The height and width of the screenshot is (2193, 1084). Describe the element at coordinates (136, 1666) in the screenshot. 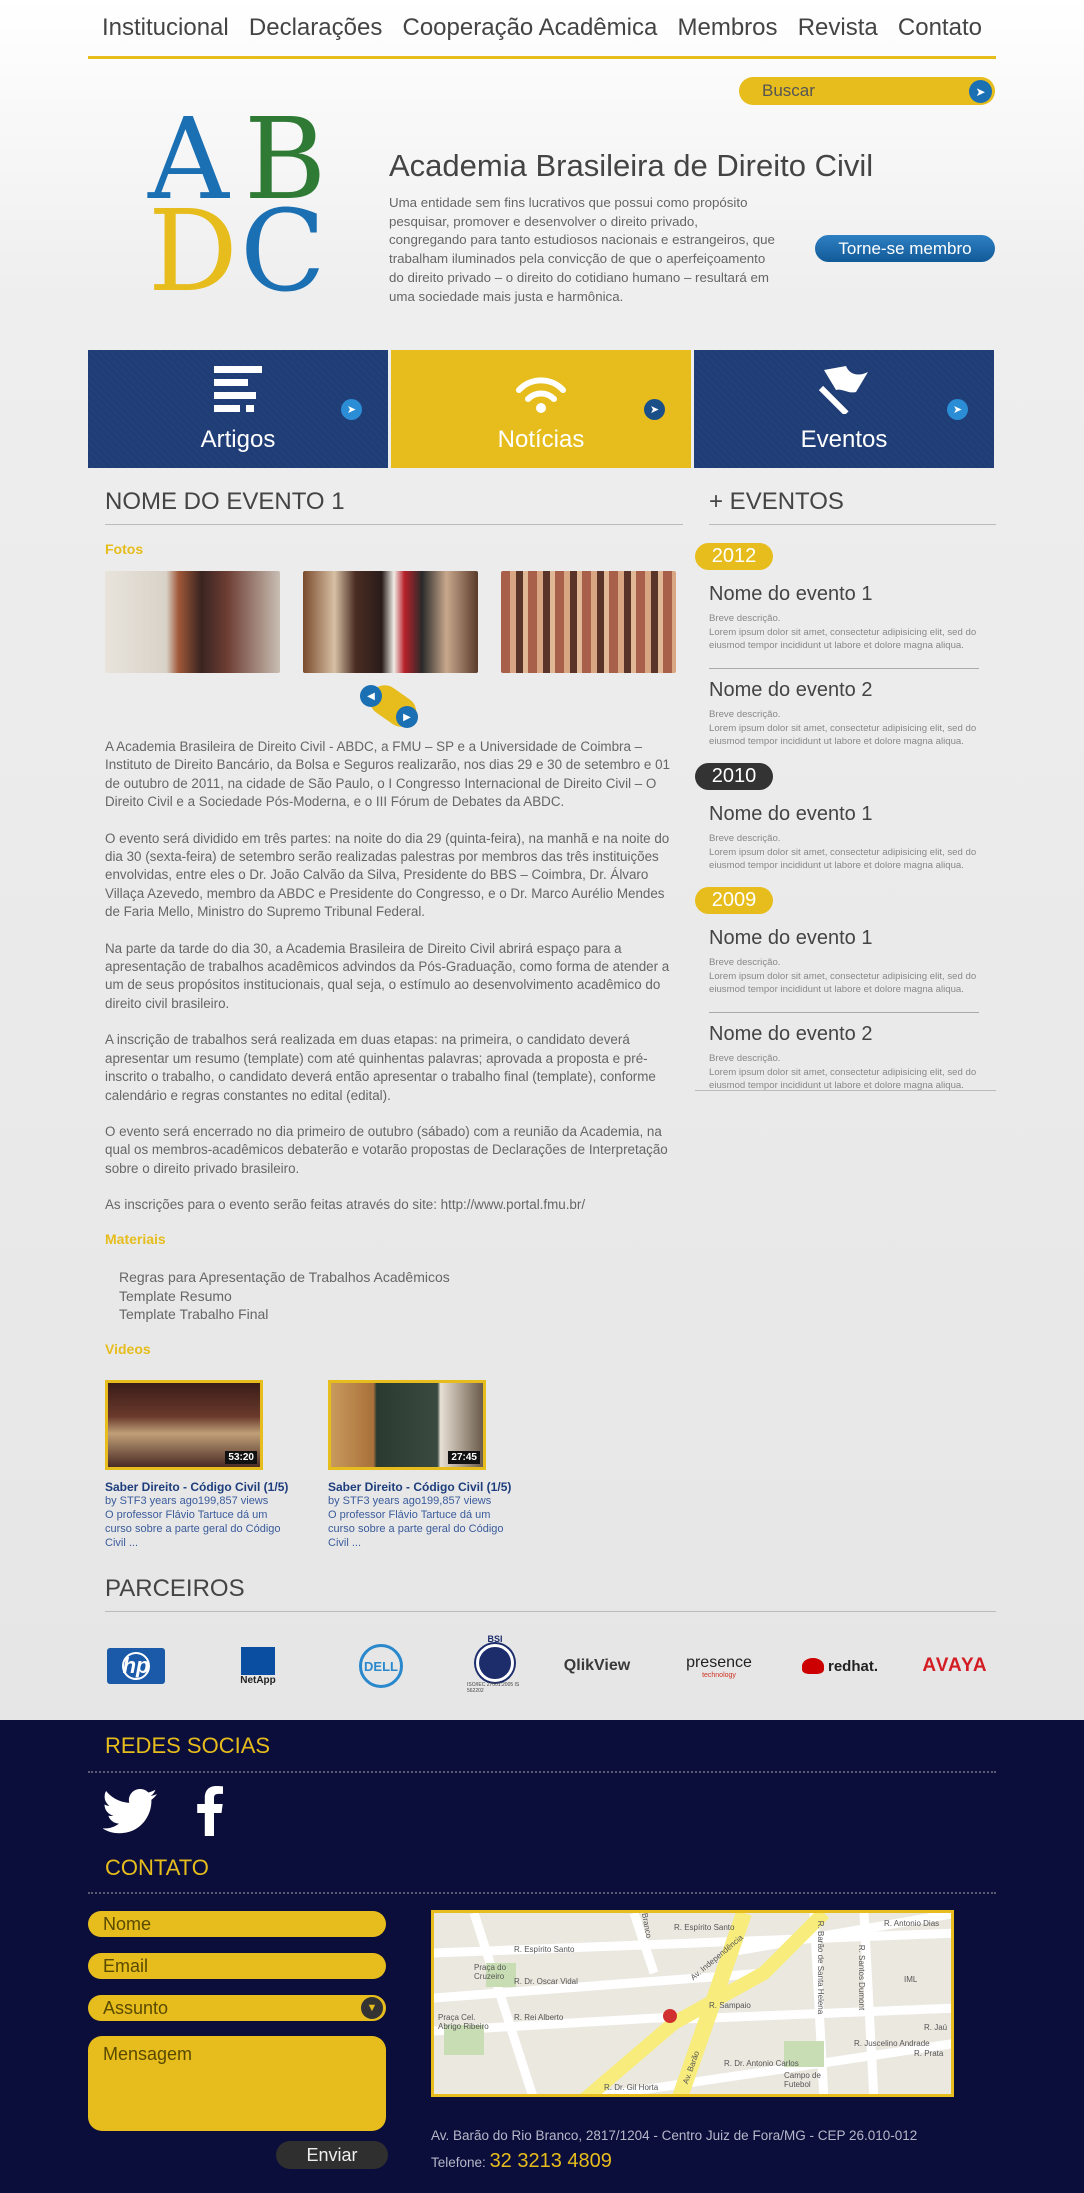

I see `hp-logo: hp` at that location.